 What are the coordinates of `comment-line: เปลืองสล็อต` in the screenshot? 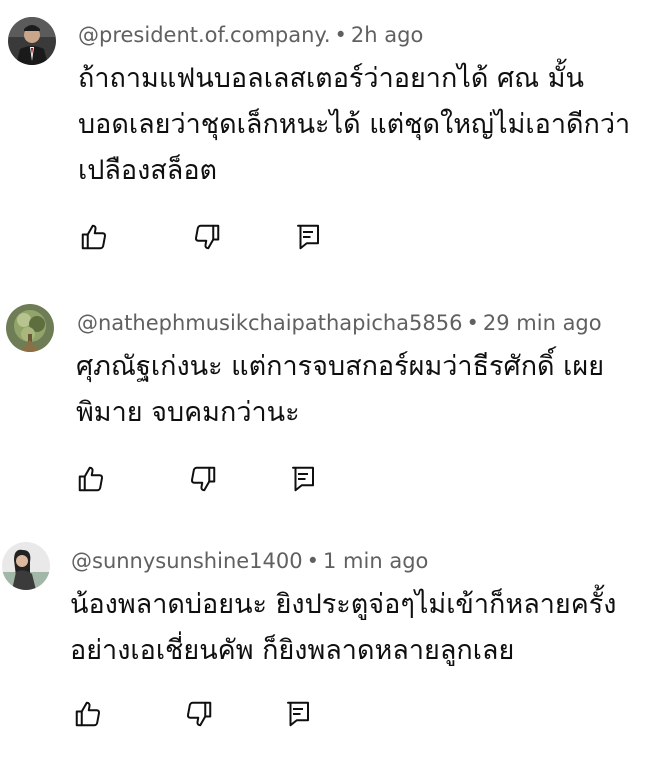 It's located at (148, 170).